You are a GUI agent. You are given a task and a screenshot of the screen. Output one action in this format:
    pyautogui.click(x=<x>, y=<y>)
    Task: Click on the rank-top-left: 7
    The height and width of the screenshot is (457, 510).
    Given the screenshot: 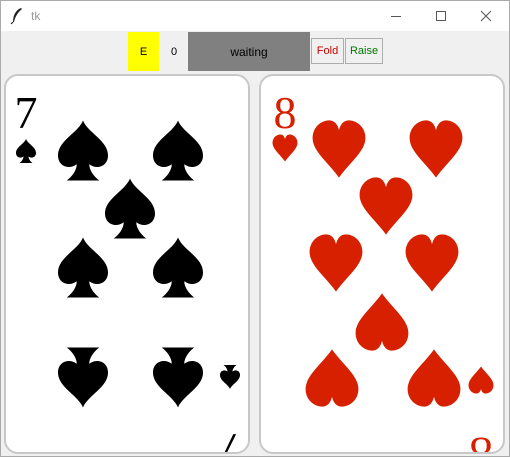 What is the action you would take?
    pyautogui.click(x=26, y=112)
    